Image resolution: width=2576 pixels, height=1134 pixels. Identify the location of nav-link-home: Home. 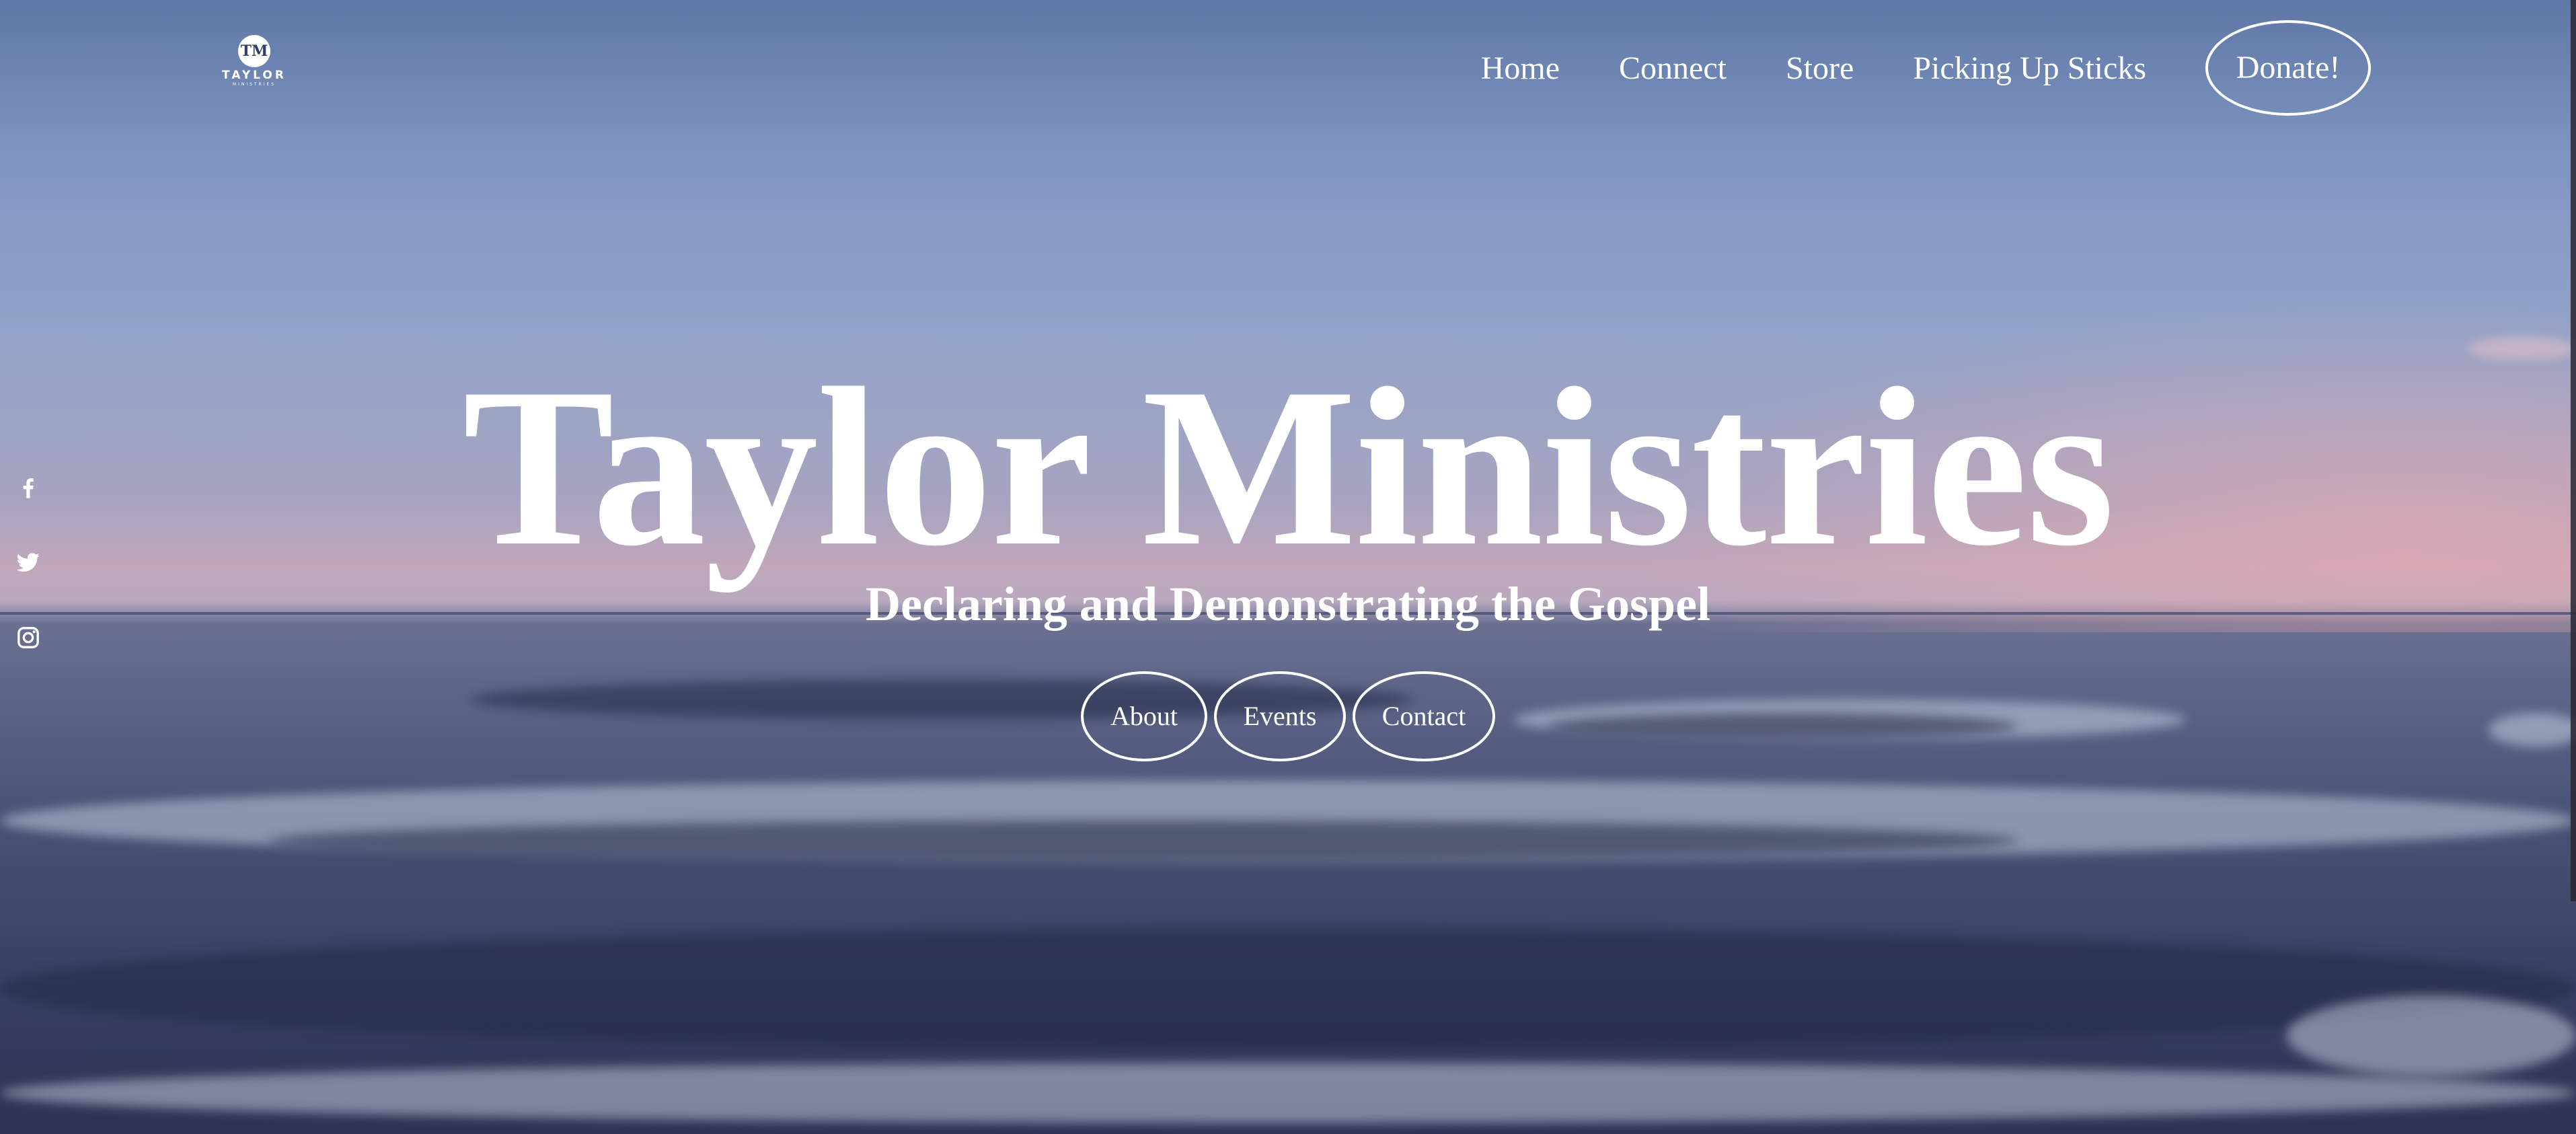
(1520, 68).